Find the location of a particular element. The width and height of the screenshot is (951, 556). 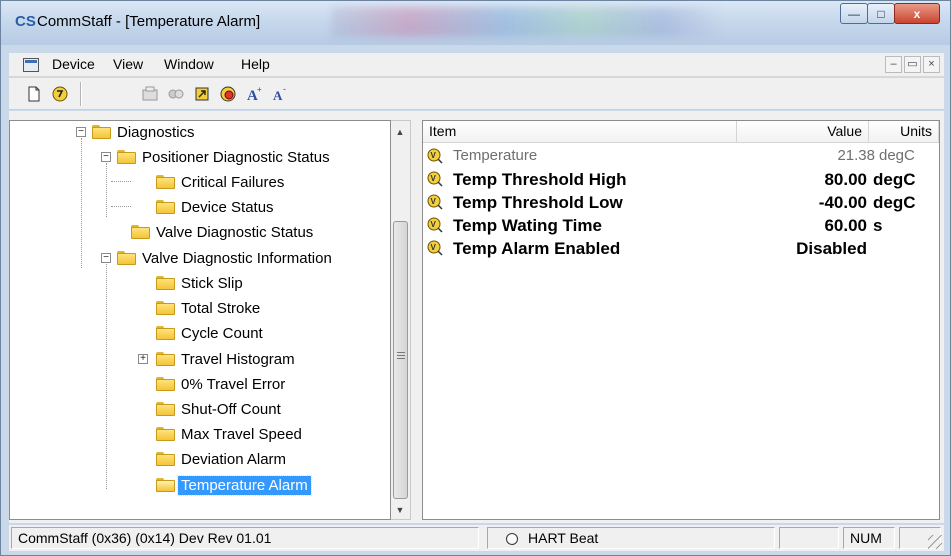

font-increase-button: A + is located at coordinates (254, 94).